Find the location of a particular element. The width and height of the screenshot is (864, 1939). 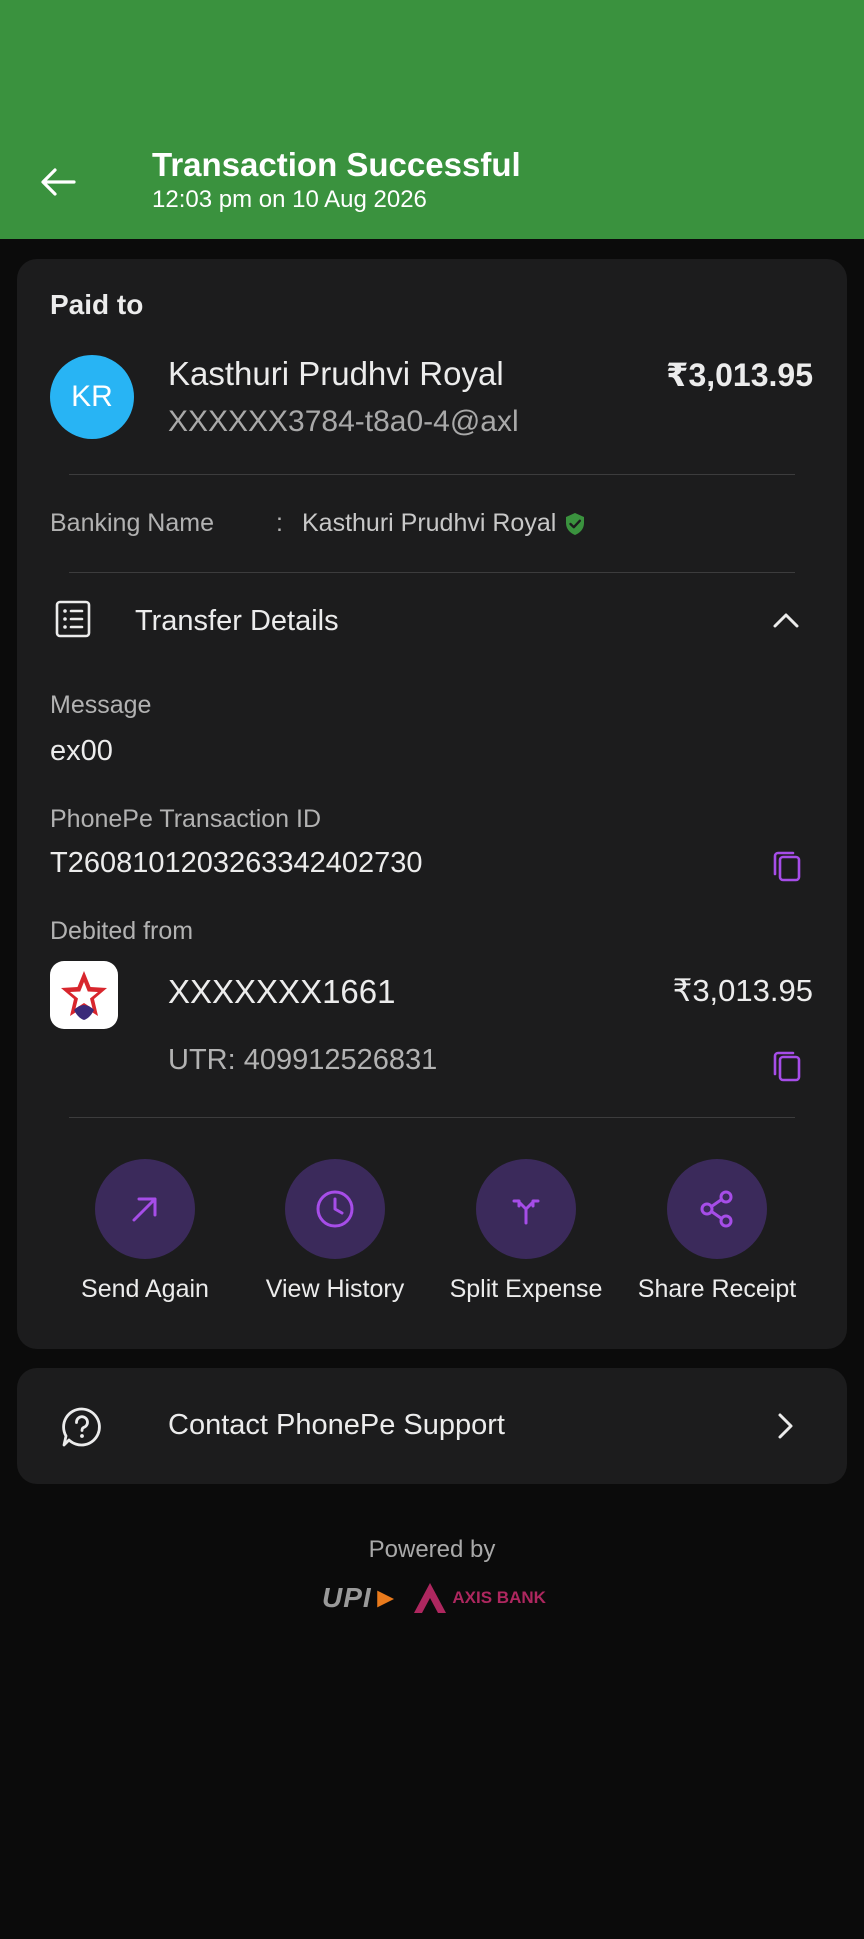

page-title: Transaction Successful is located at coordinates (336, 164).